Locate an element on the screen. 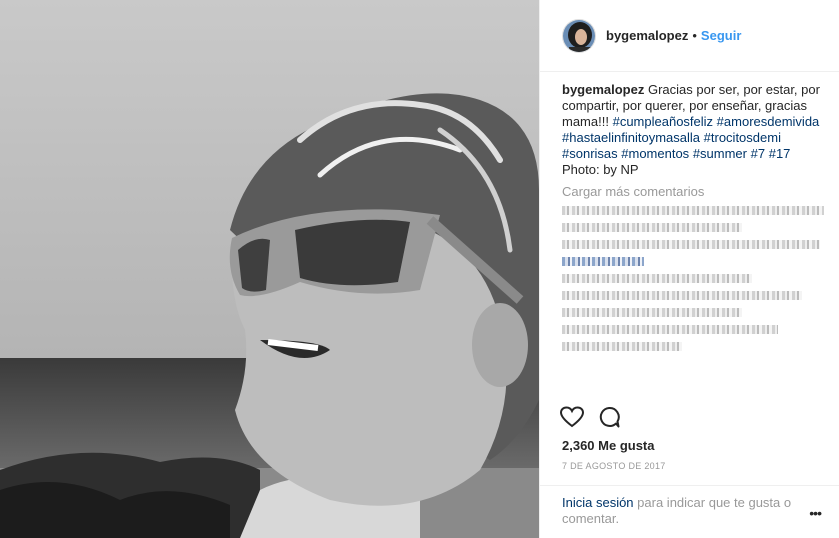 The image size is (839, 538). avatar is located at coordinates (579, 35).